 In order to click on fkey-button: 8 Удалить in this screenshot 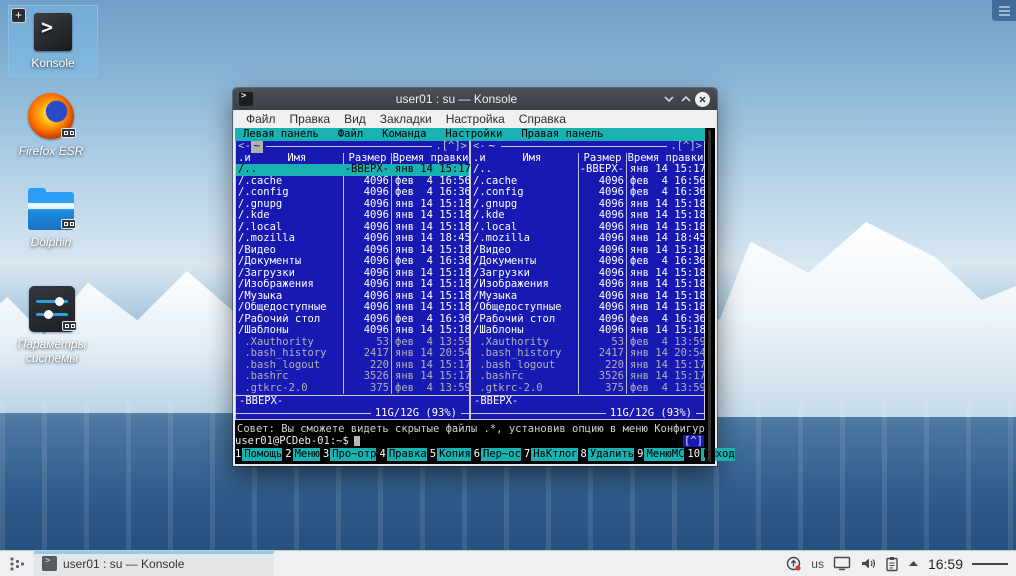, I will do `click(607, 454)`.